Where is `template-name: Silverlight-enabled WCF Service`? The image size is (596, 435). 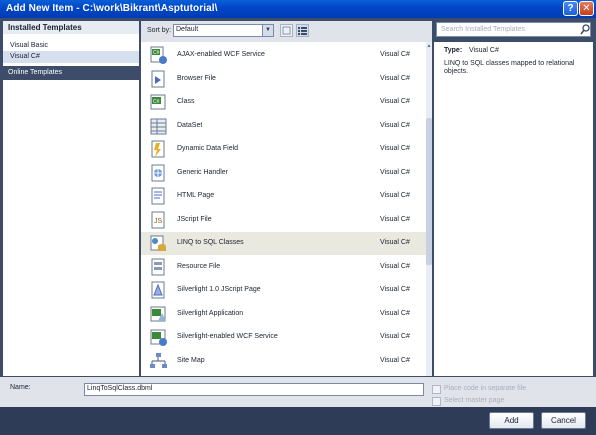 template-name: Silverlight-enabled WCF Service is located at coordinates (227, 336).